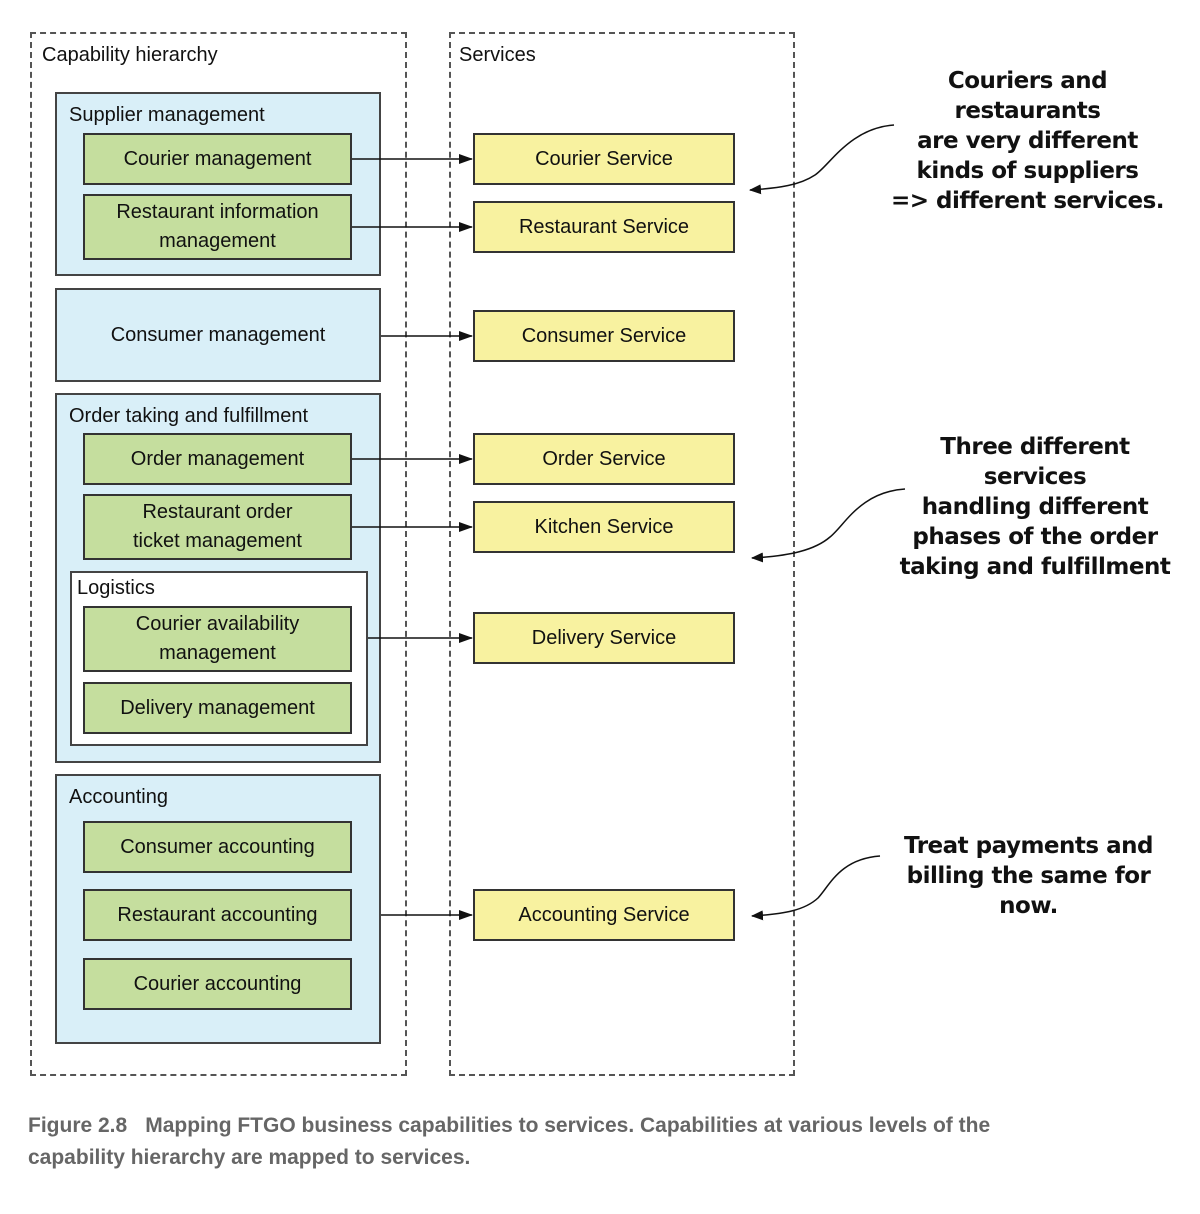 The image size is (1200, 1214). What do you see at coordinates (1035, 462) in the screenshot?
I see `note-line: Three different services` at bounding box center [1035, 462].